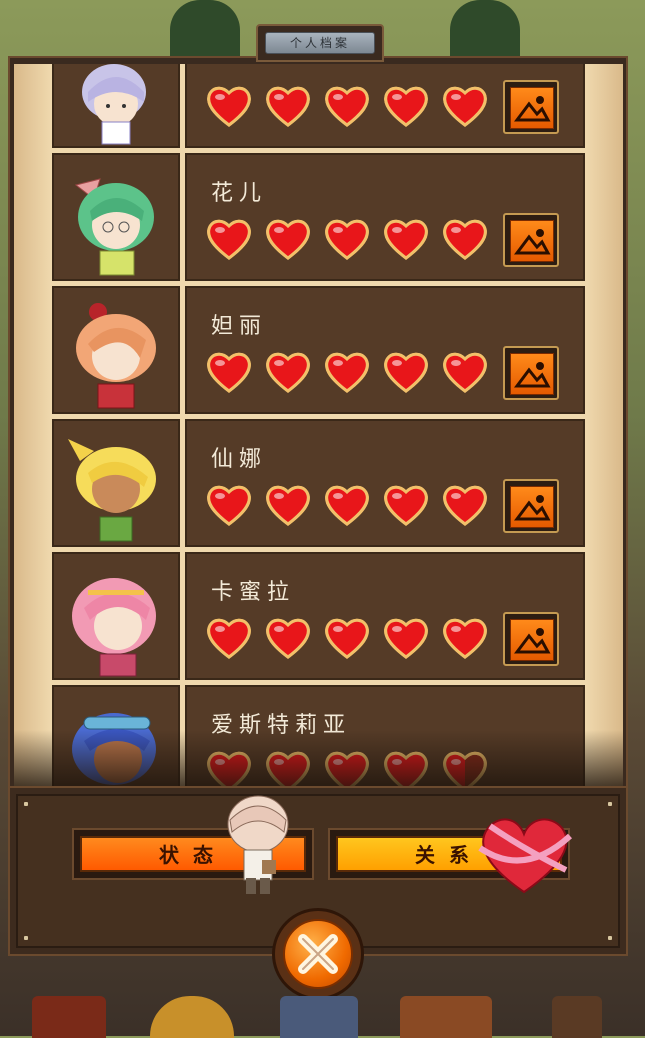 The image size is (645, 1038). I want to click on character-row: 仙娜, so click(318, 483).